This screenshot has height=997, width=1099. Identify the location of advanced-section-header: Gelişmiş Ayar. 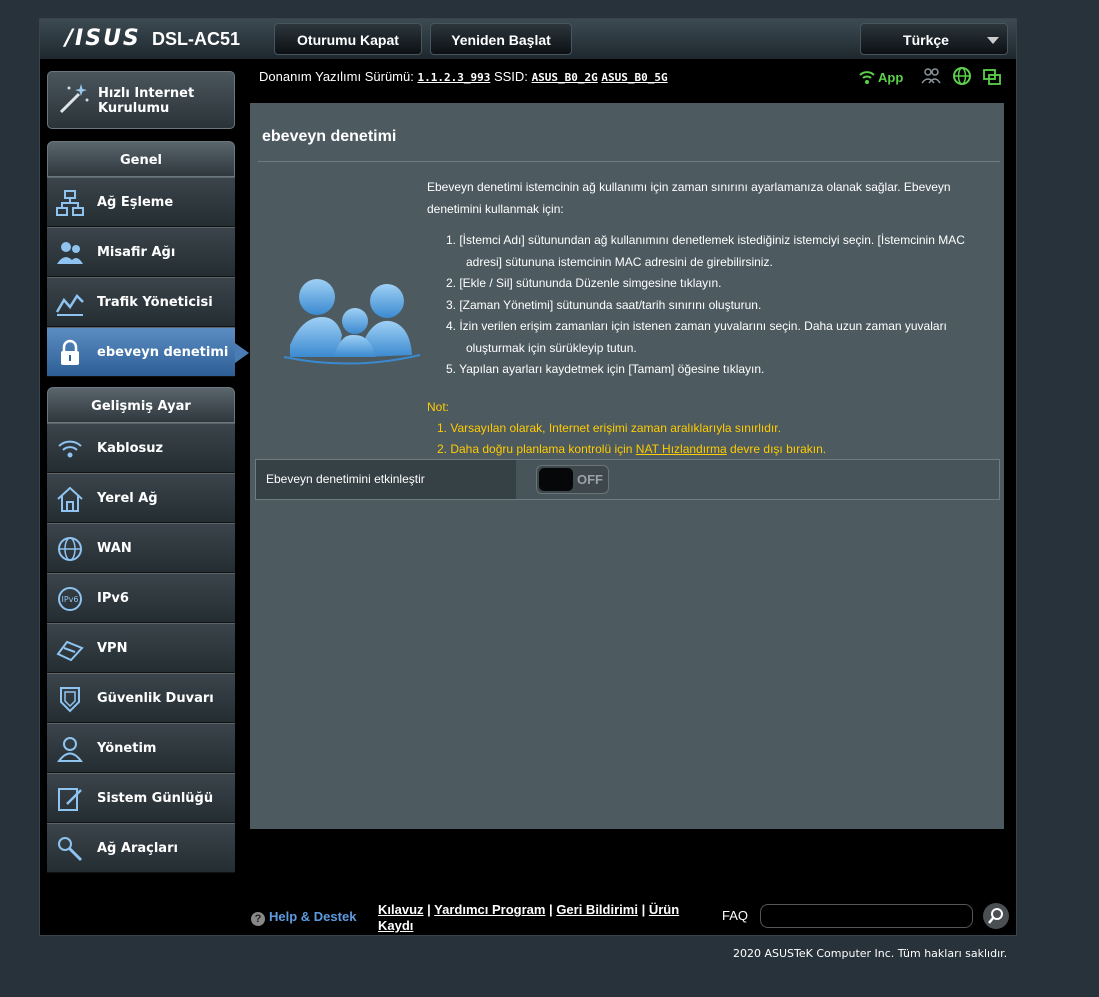
(141, 405).